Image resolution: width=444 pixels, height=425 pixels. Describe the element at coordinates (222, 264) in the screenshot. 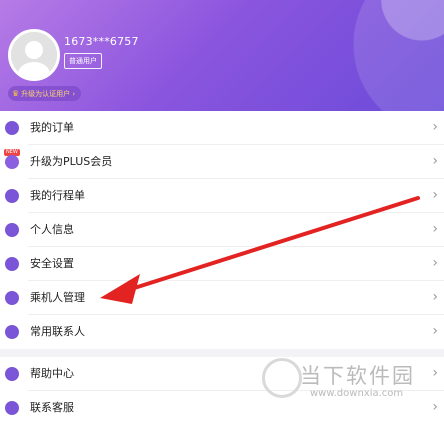

I see `menu-item-security: 安全设置 ›` at that location.